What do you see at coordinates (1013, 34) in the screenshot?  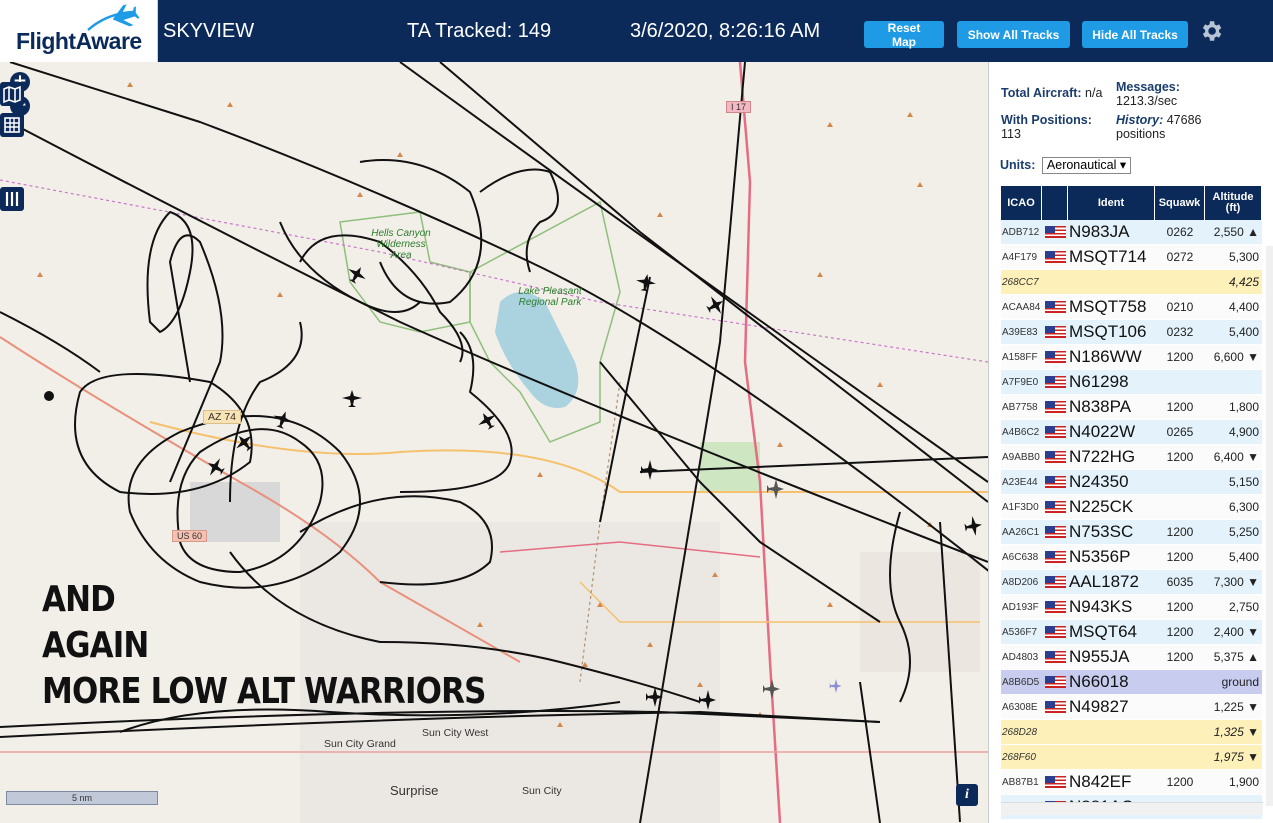 I see `show-all-tracks-button: Show All Tracks` at bounding box center [1013, 34].